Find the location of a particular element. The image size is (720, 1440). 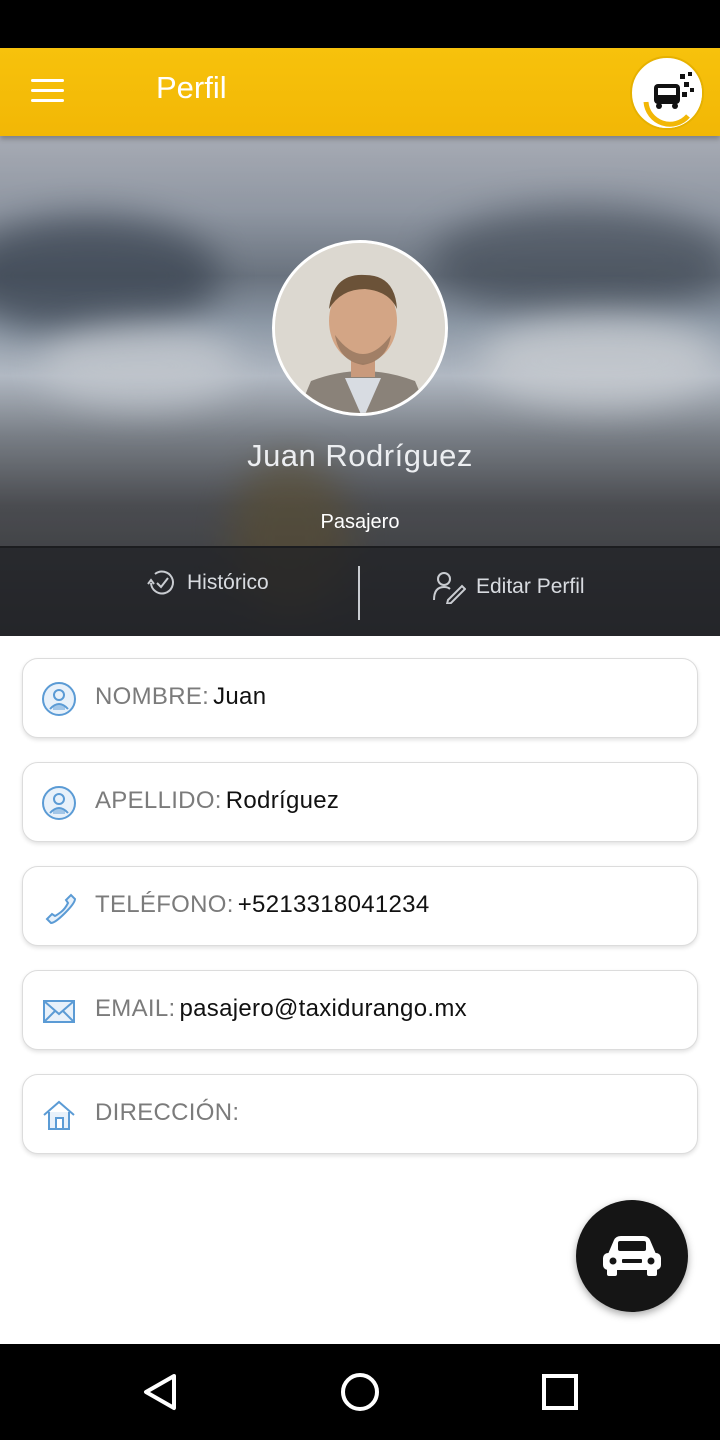

history-icon is located at coordinates (160, 582).